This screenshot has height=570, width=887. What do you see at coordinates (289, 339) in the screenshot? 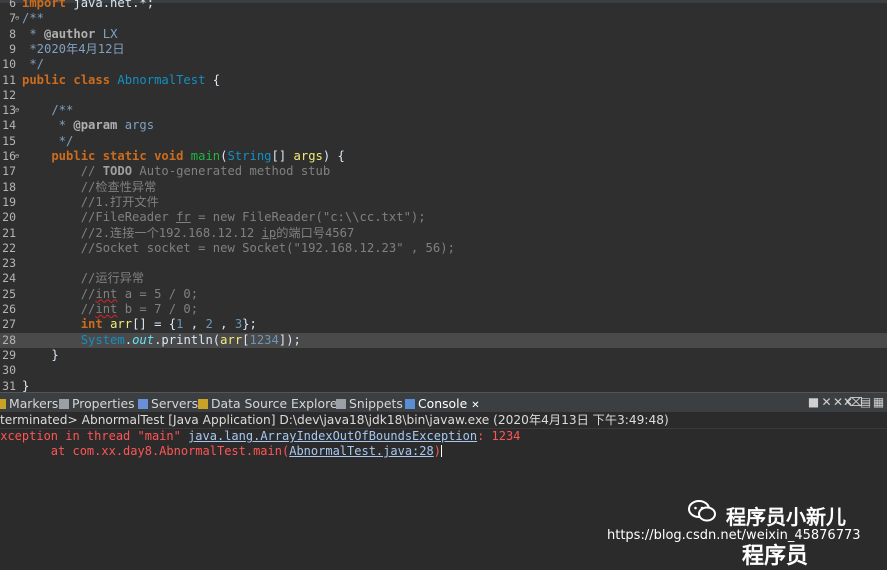
I see `code-token: ]);` at bounding box center [289, 339].